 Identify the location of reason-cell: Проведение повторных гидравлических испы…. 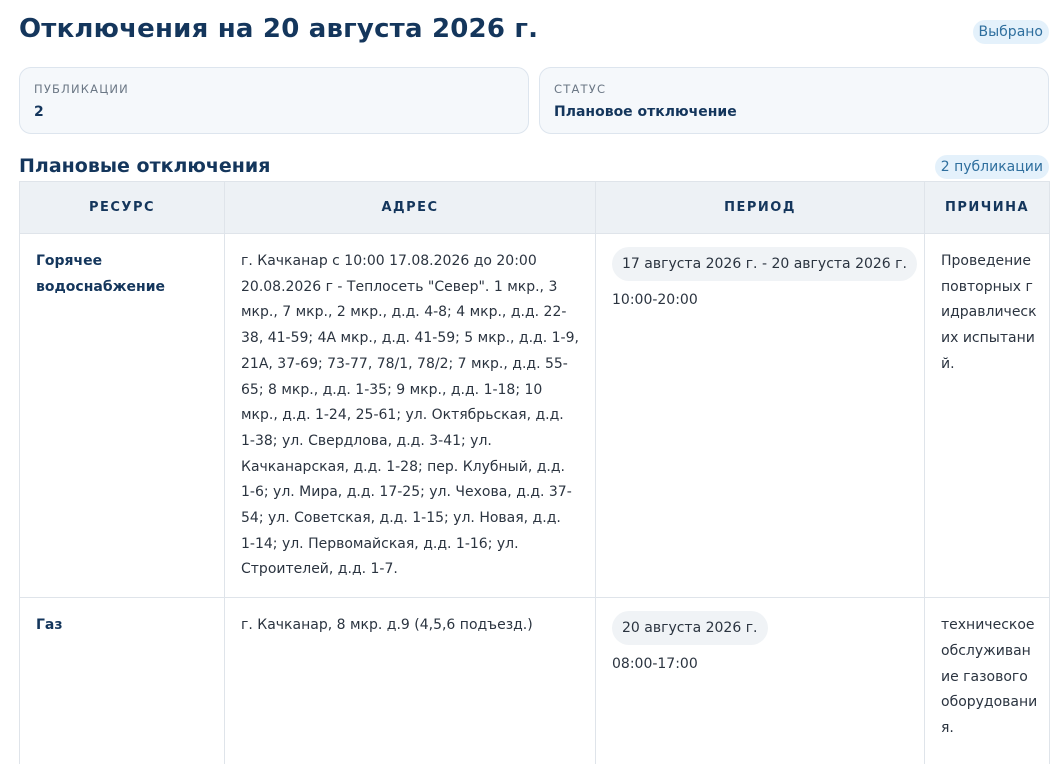
(987, 415).